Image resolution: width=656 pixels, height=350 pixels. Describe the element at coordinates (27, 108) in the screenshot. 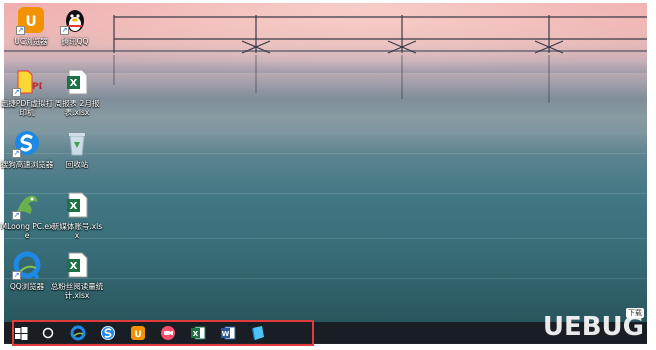

I see `desktop-icon-label: 迅捷PDF虚拟打印机` at that location.